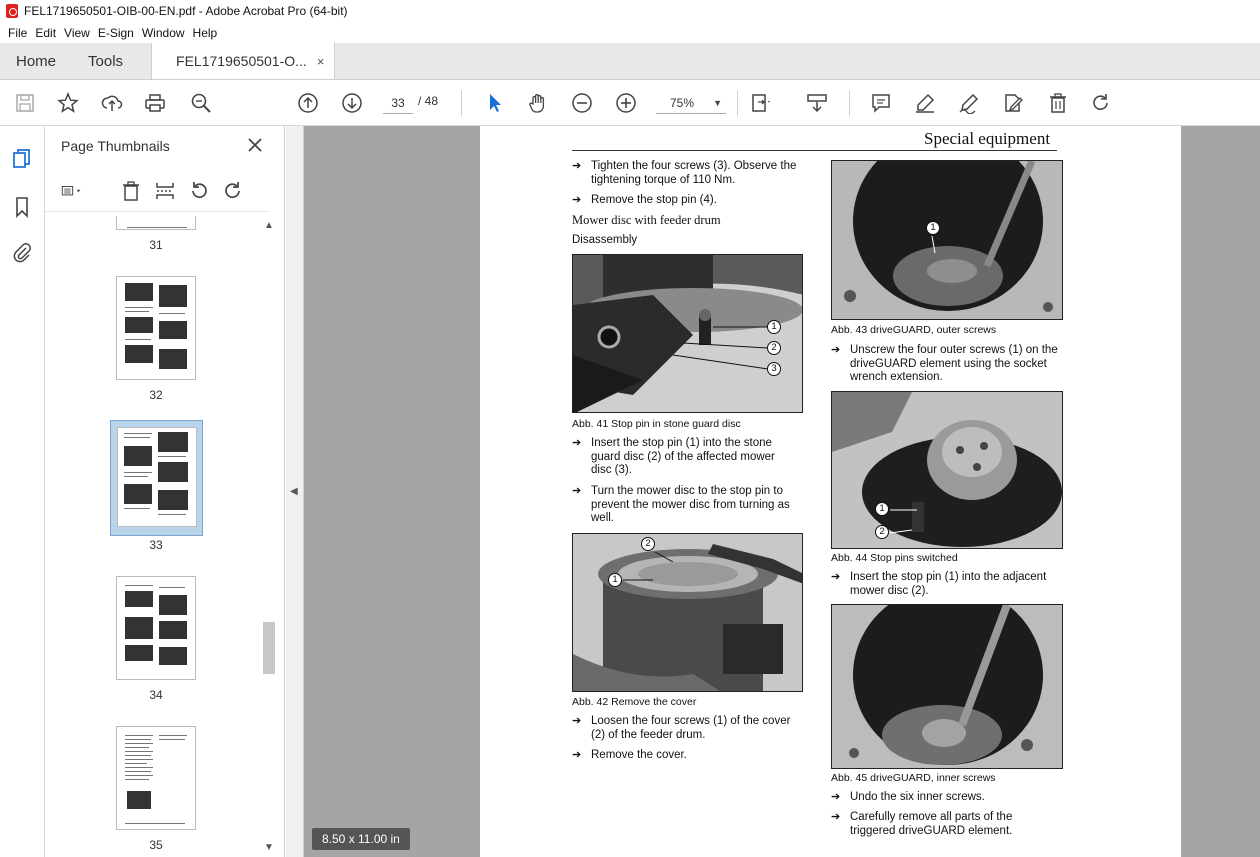 The height and width of the screenshot is (857, 1260). I want to click on figure-43-photo: 1, so click(947, 240).